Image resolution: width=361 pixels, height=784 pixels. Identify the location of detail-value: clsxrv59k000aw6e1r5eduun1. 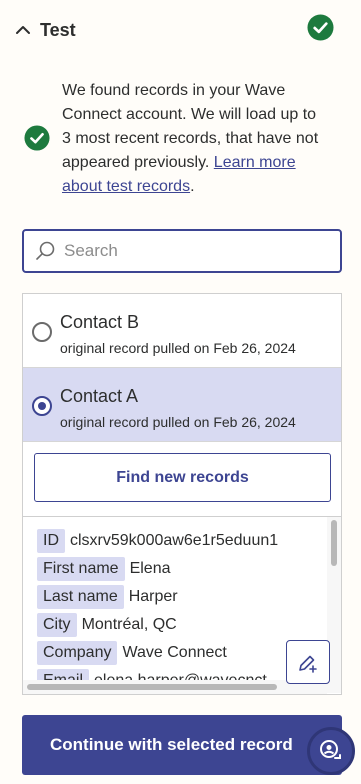
(174, 540).